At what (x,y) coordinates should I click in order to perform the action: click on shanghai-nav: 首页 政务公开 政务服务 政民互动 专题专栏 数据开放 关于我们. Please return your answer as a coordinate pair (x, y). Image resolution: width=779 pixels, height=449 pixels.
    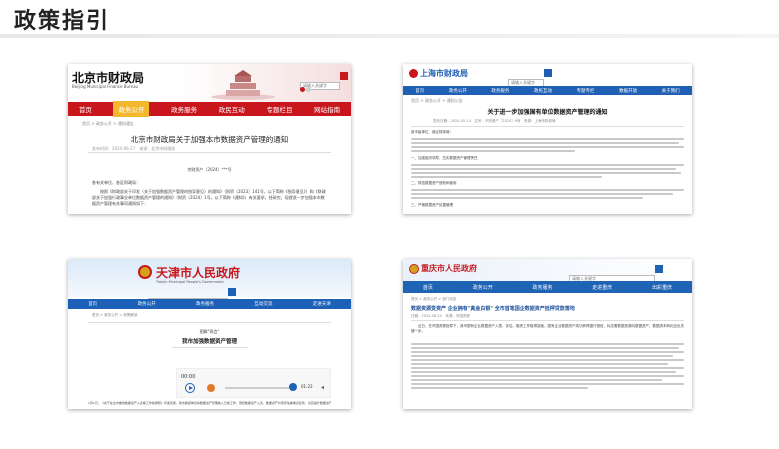
    Looking at the image, I should click on (547, 90).